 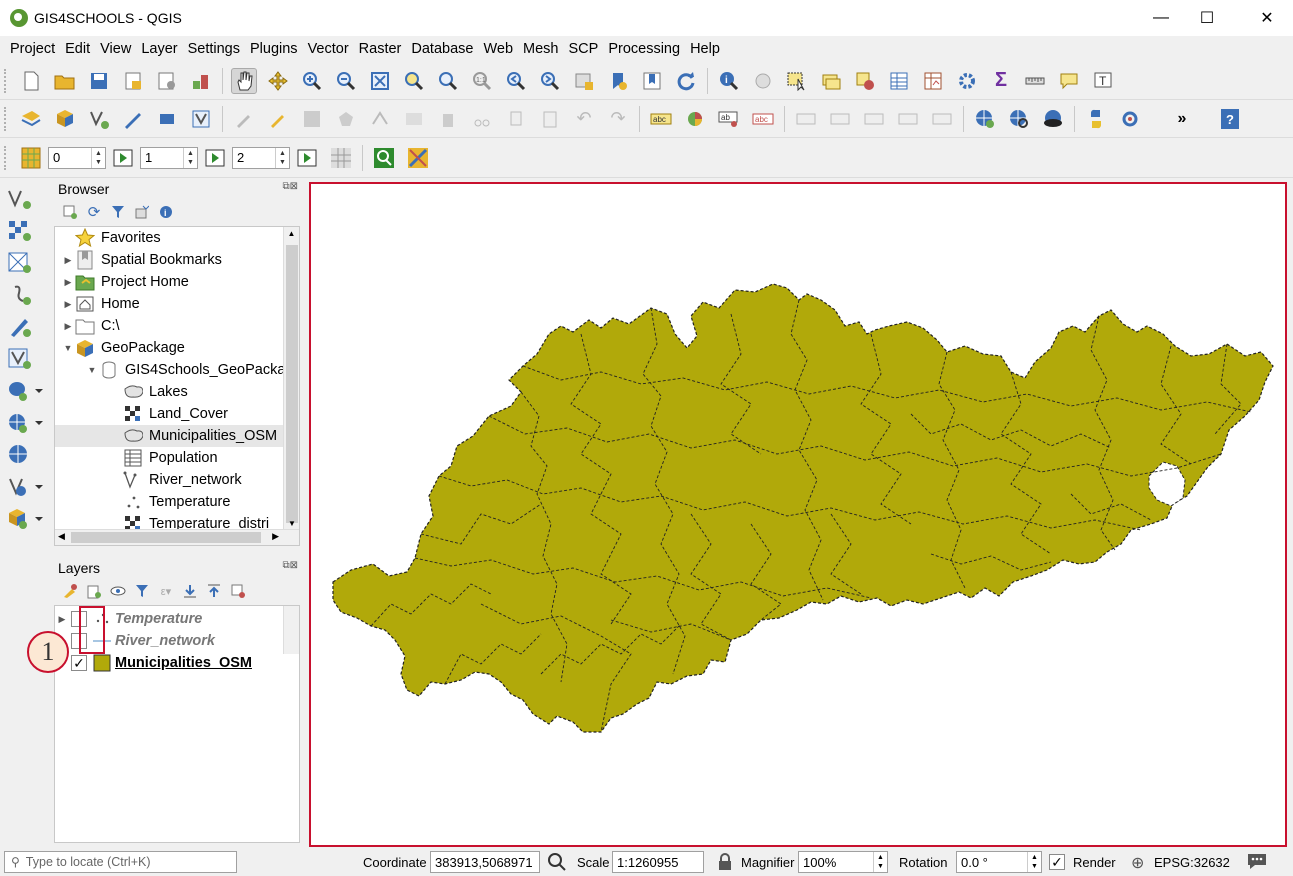 What do you see at coordinates (26, 519) in the screenshot?
I see `new-geopackage-layer-icon` at bounding box center [26, 519].